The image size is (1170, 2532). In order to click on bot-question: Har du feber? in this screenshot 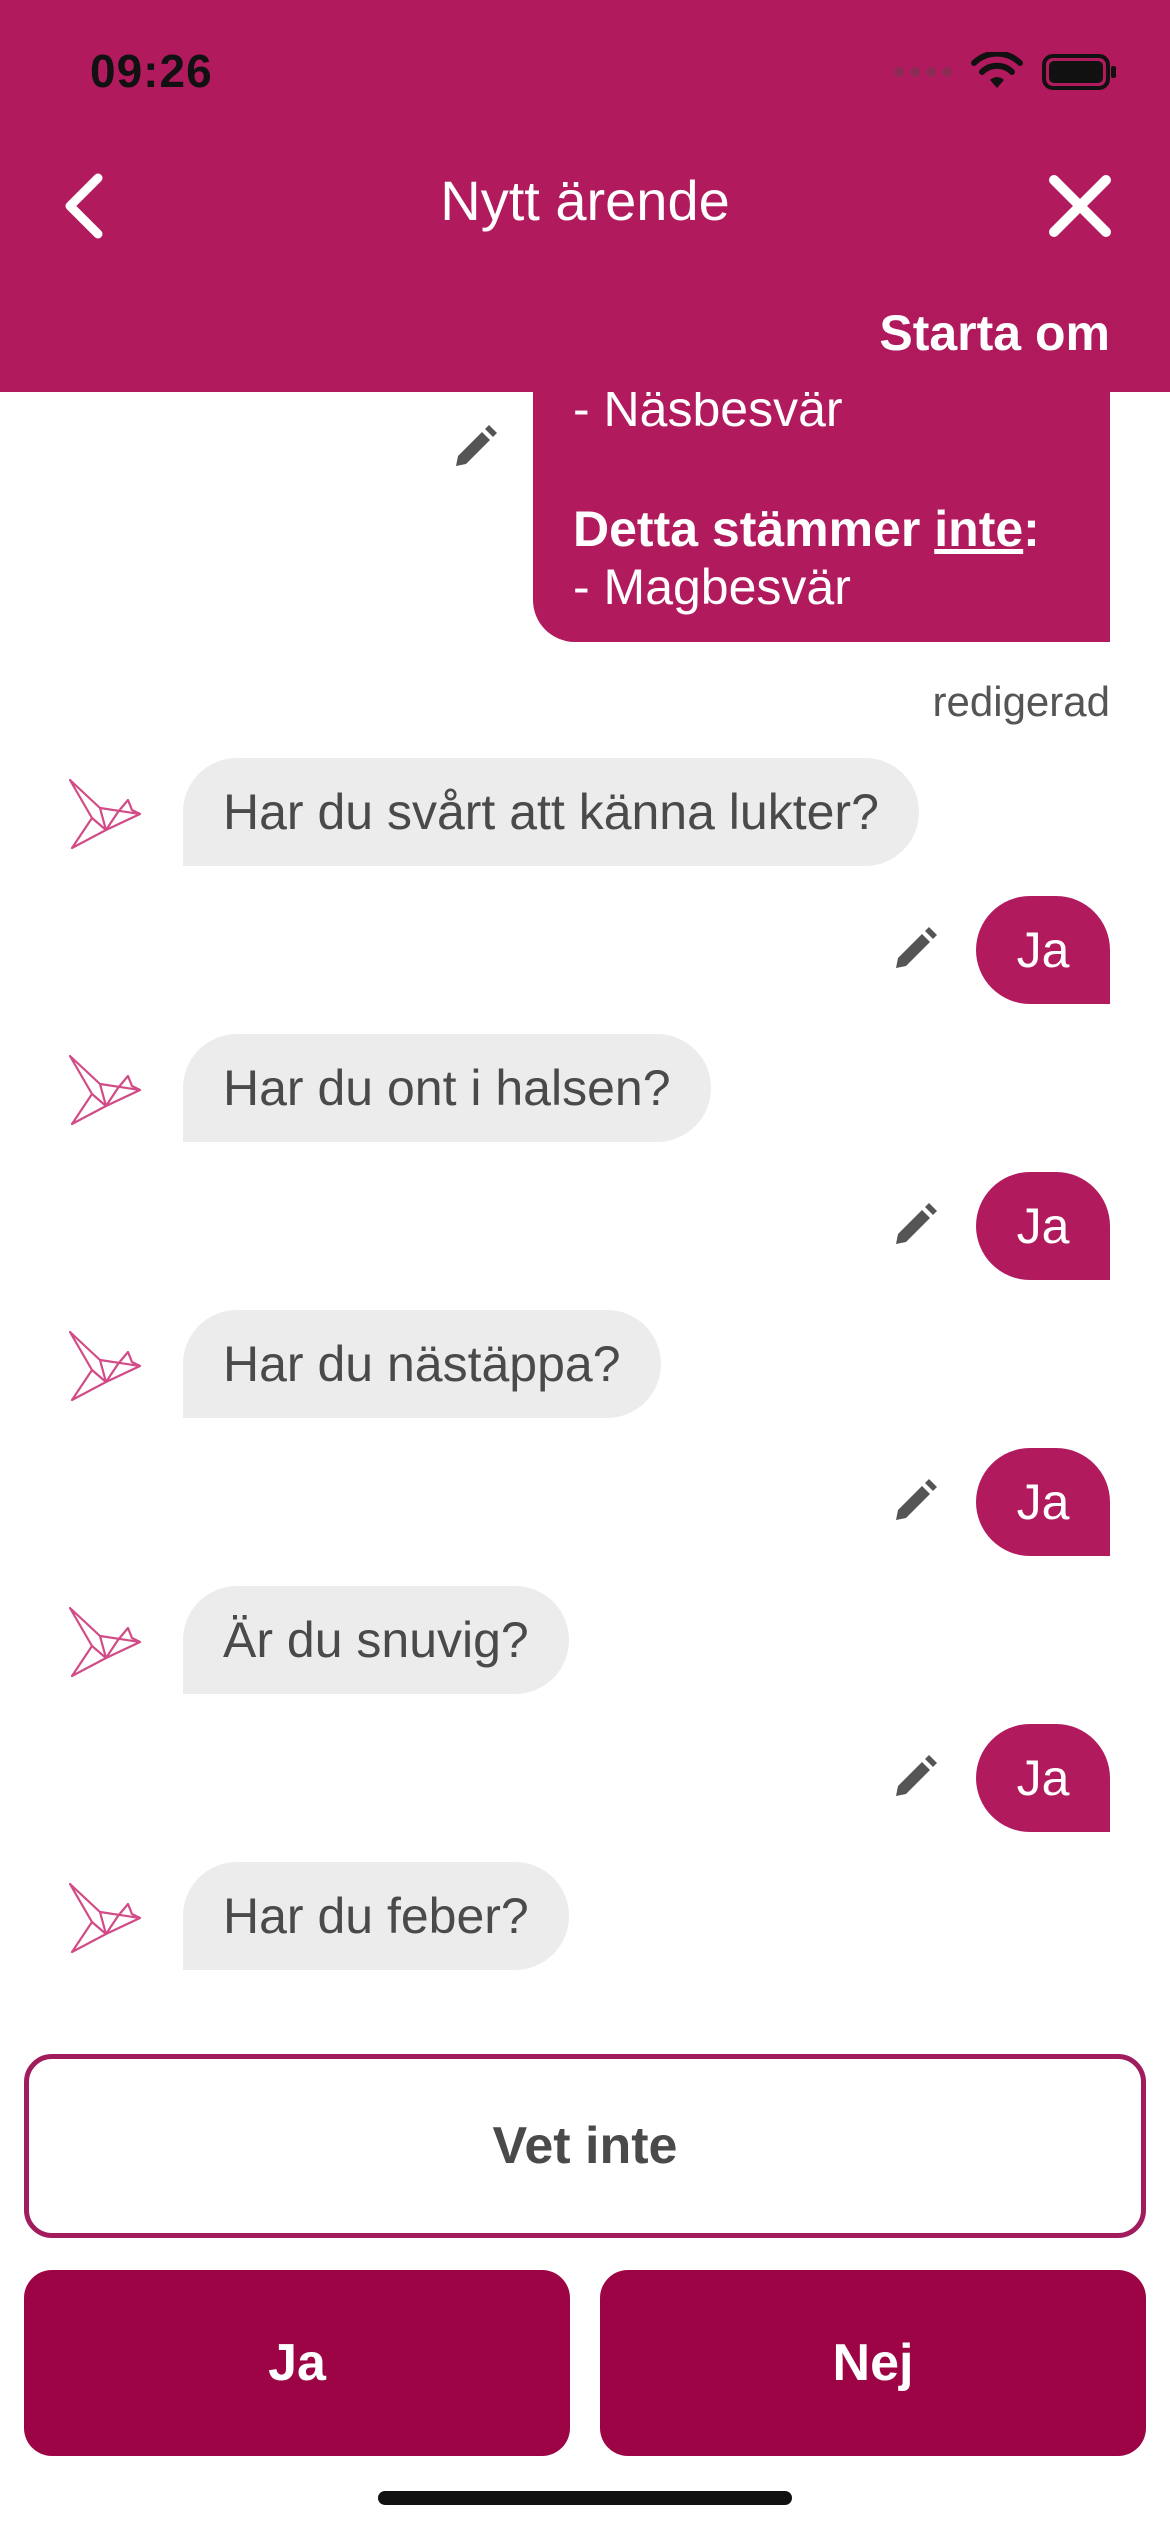, I will do `click(376, 1916)`.